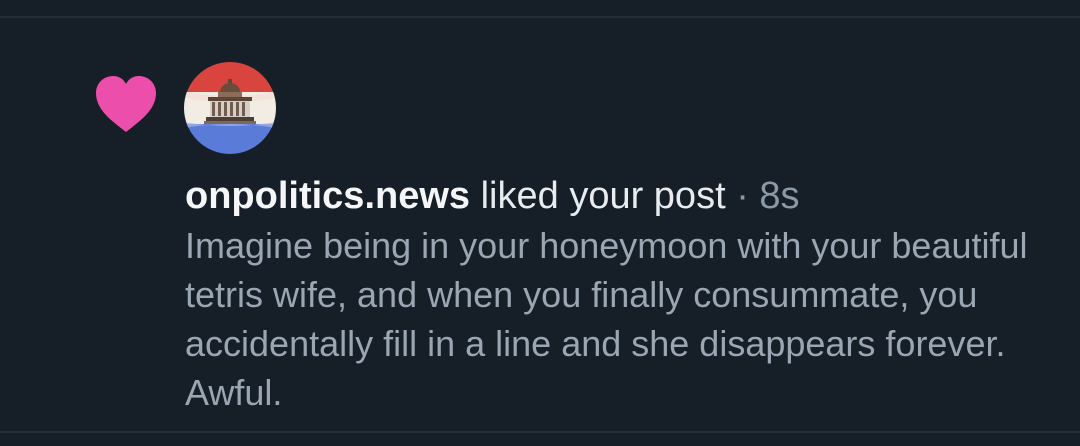  What do you see at coordinates (603, 196) in the screenshot?
I see `action-text: liked your post` at bounding box center [603, 196].